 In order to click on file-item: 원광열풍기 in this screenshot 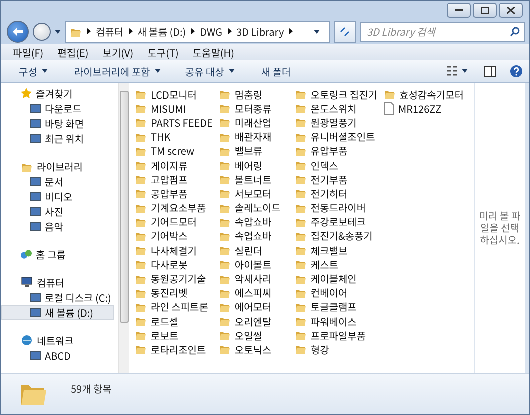, I will do `click(336, 122)`.